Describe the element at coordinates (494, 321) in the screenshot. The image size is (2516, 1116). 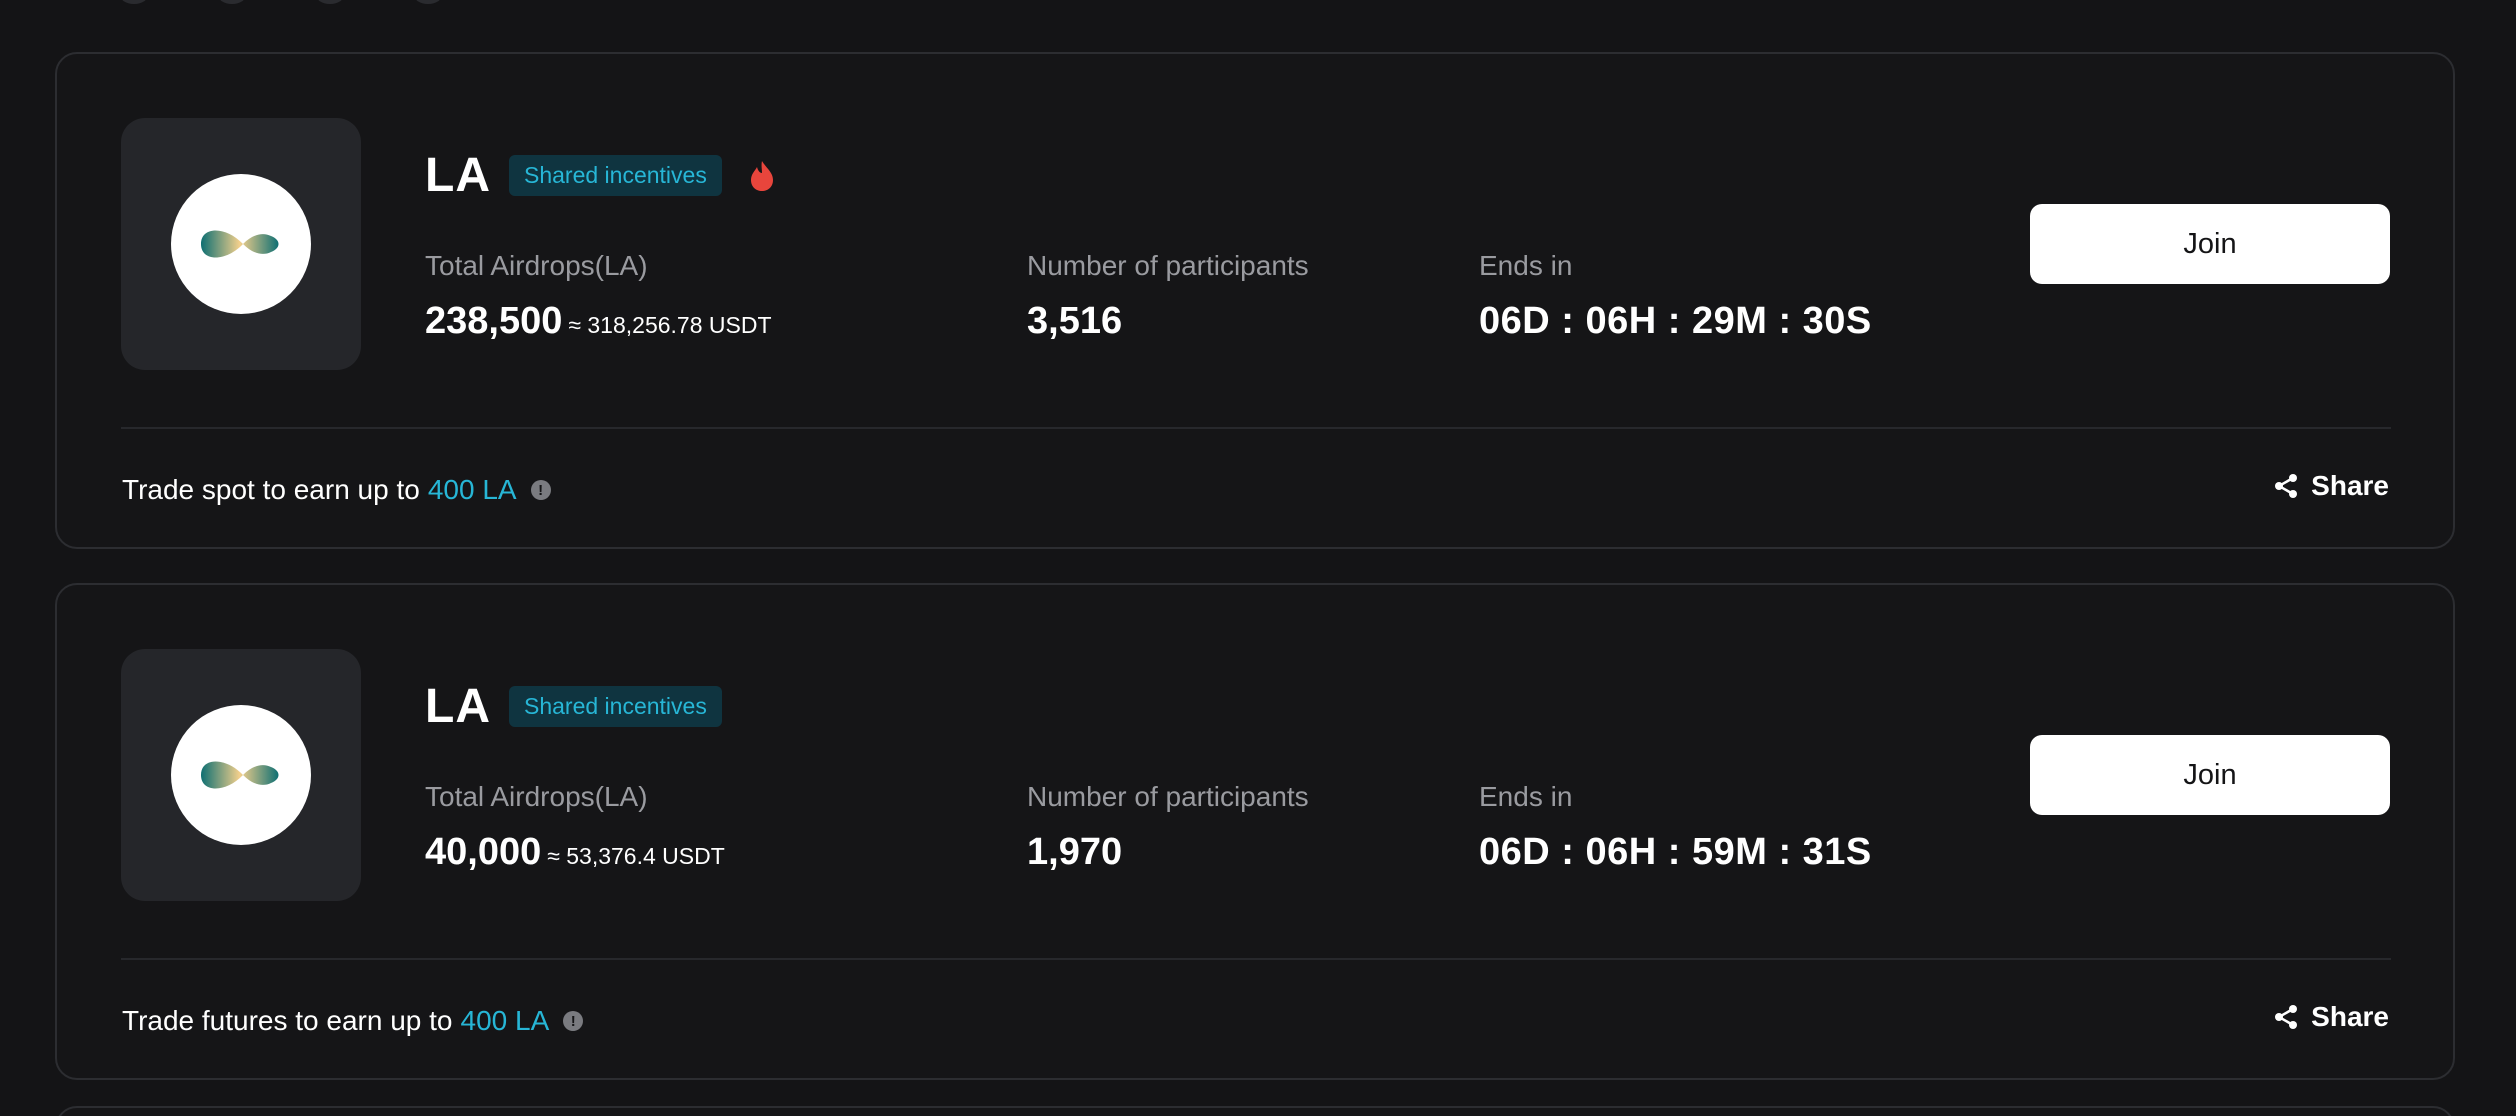
I see `total-airdrops-value: 238,500` at that location.